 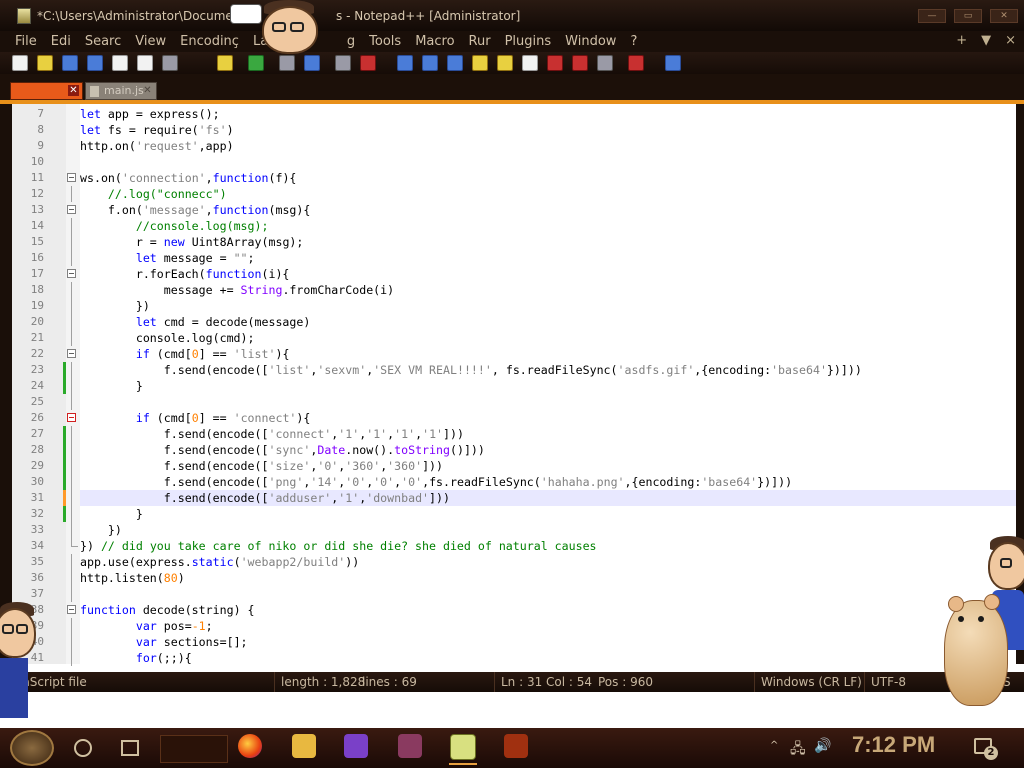 What do you see at coordinates (250, 746) in the screenshot?
I see `firefox-icon` at bounding box center [250, 746].